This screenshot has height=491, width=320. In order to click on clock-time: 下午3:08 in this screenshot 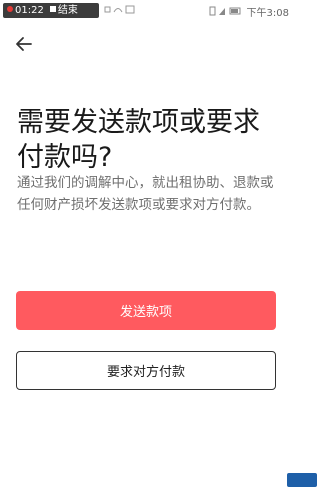, I will do `click(267, 13)`.